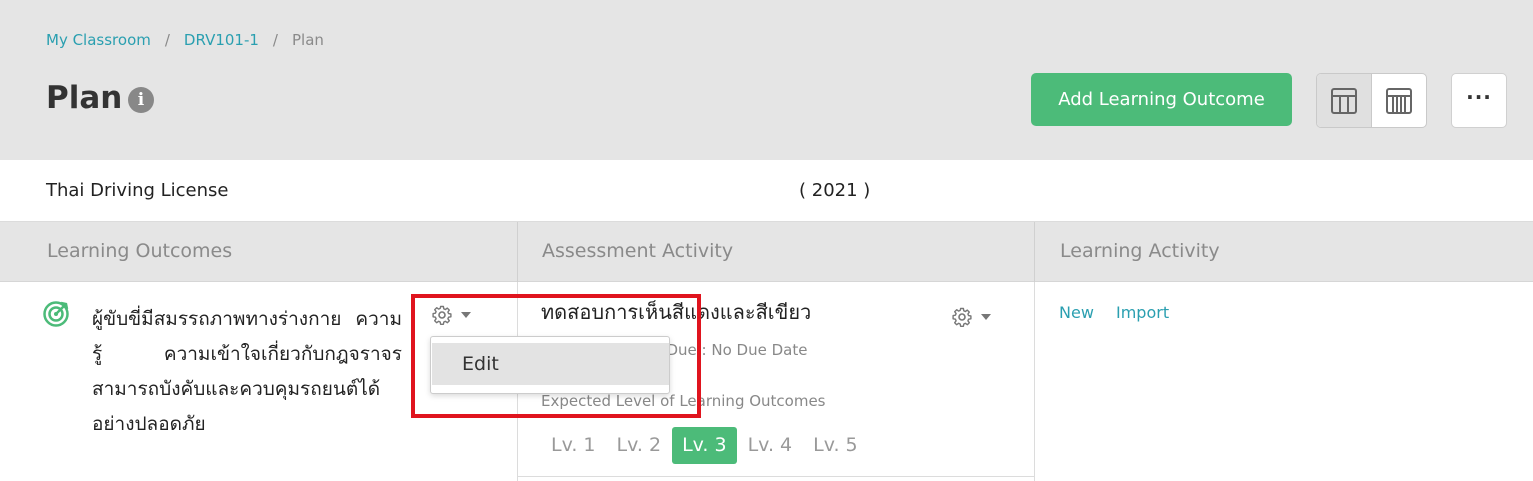 The width and height of the screenshot is (1533, 481). I want to click on level-1-button: Lv. 1, so click(573, 445).